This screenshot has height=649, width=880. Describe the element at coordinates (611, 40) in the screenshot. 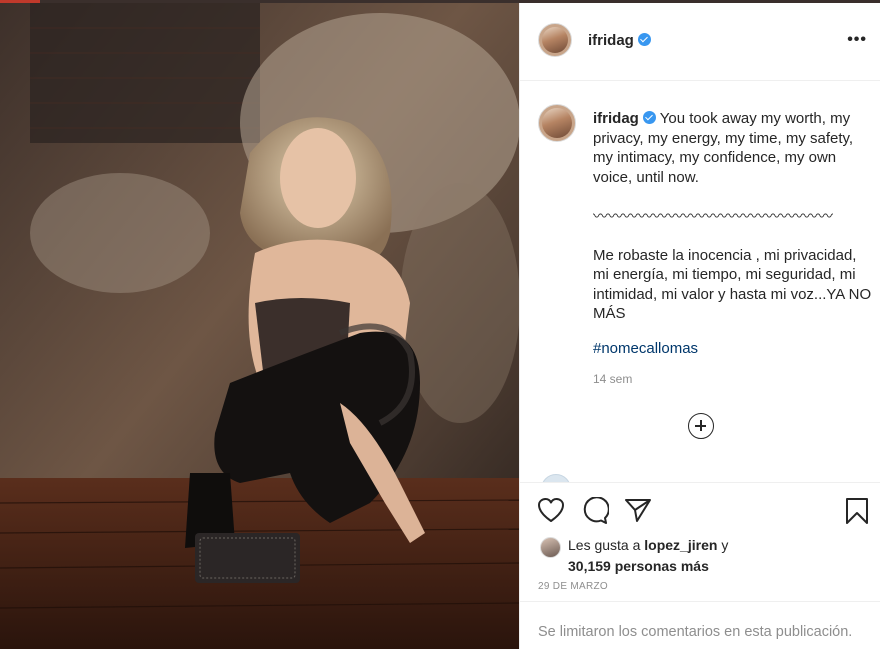

I see `header-username-text: ifridag` at that location.